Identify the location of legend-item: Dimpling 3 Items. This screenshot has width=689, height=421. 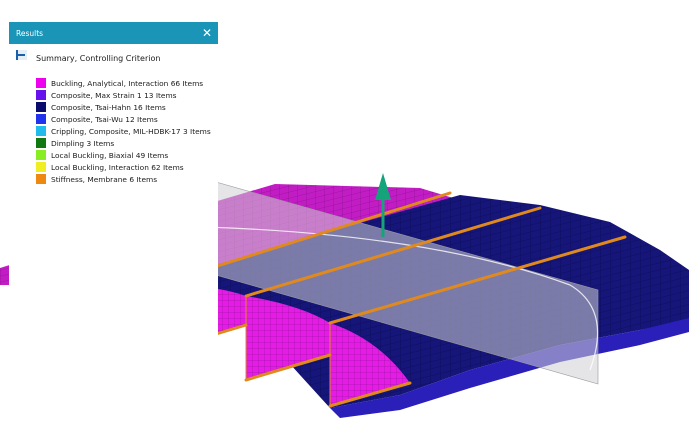
(123, 143).